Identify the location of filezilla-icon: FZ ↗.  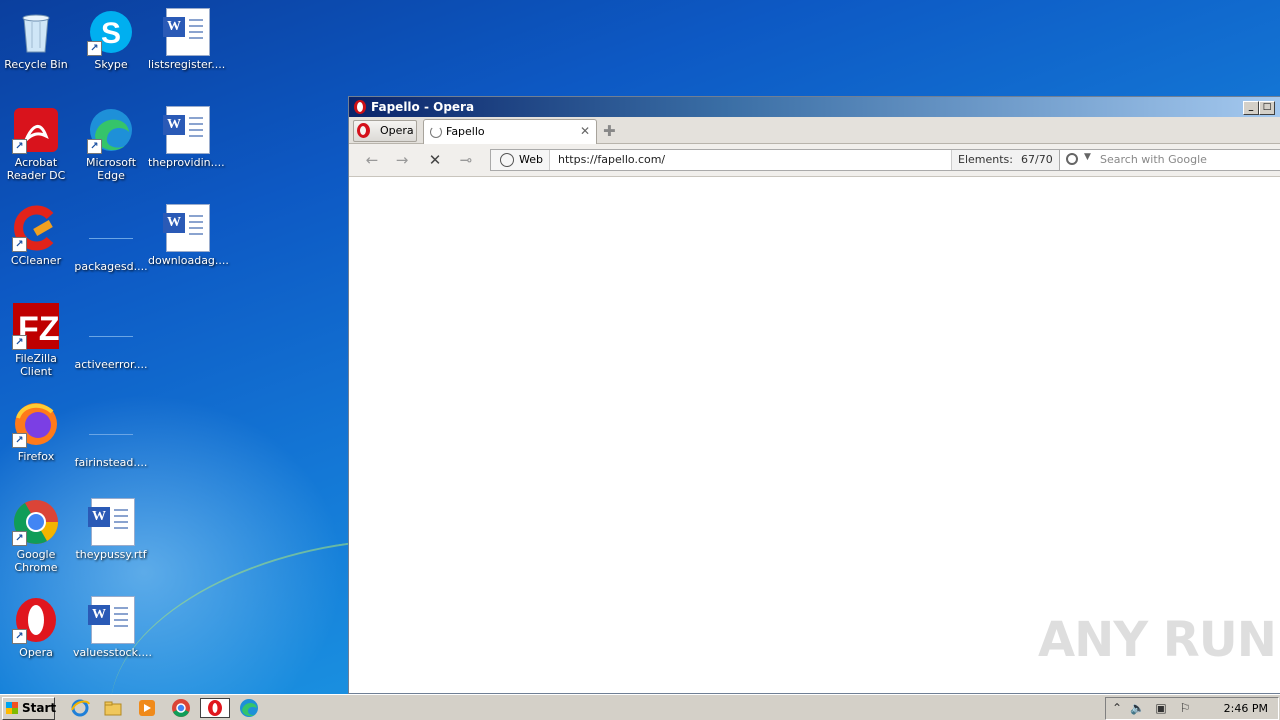
(36, 326).